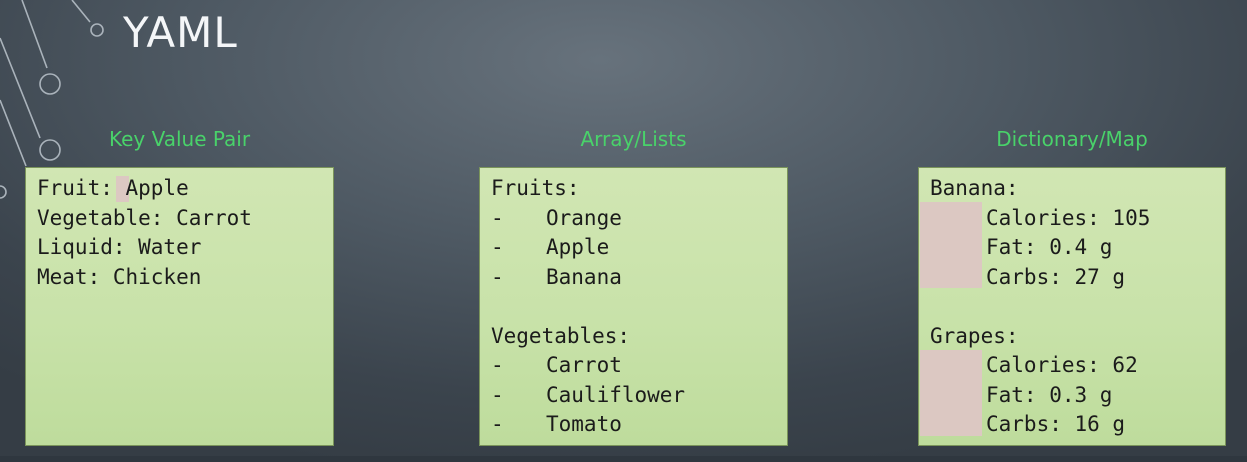  I want to click on map-property: Fat: 0.4 g, so click(1040, 248).